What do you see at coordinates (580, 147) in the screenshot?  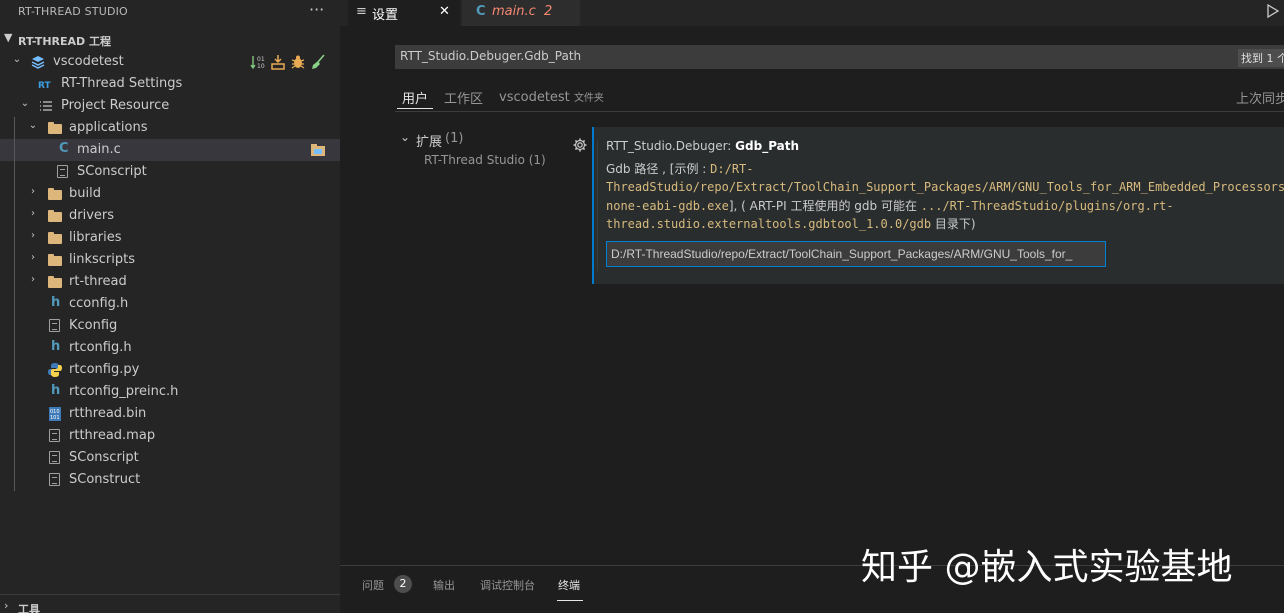 I see `gear-icon` at bounding box center [580, 147].